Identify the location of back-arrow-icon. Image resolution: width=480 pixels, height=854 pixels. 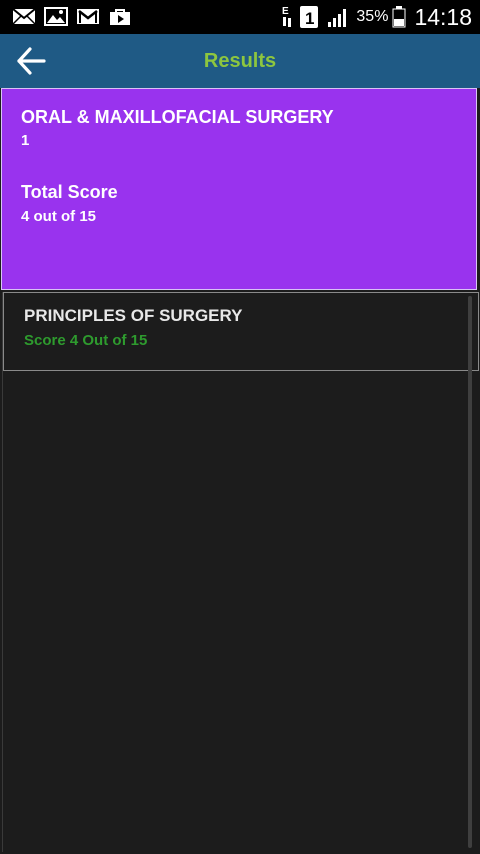
(31, 61).